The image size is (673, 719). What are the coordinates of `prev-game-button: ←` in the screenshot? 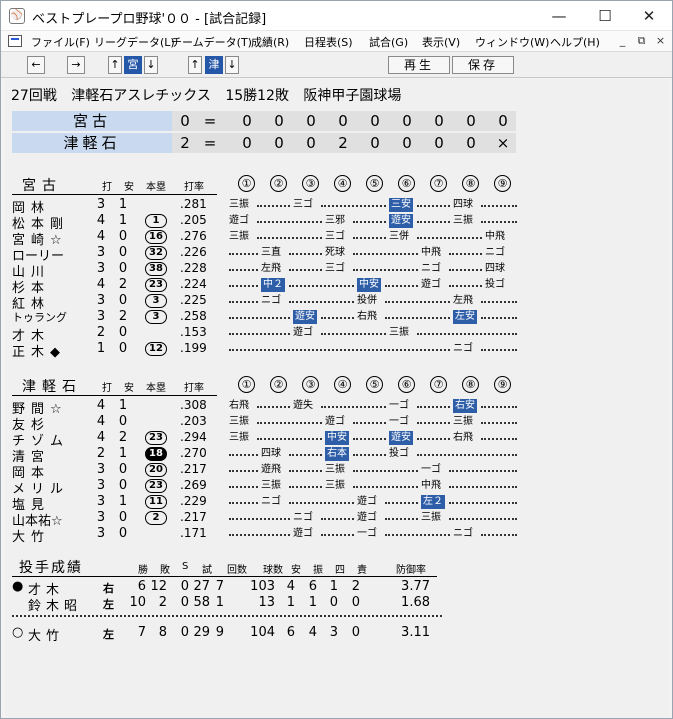 It's located at (36, 65).